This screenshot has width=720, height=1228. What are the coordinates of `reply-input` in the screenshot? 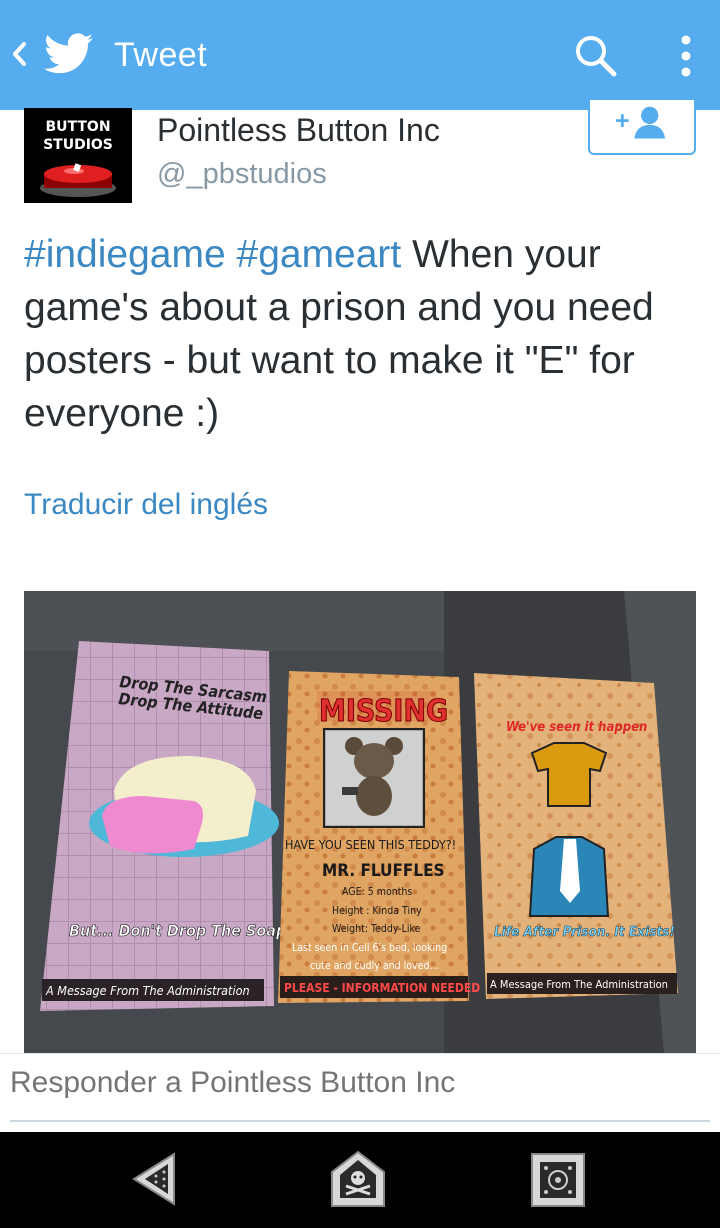 It's located at (360, 1083).